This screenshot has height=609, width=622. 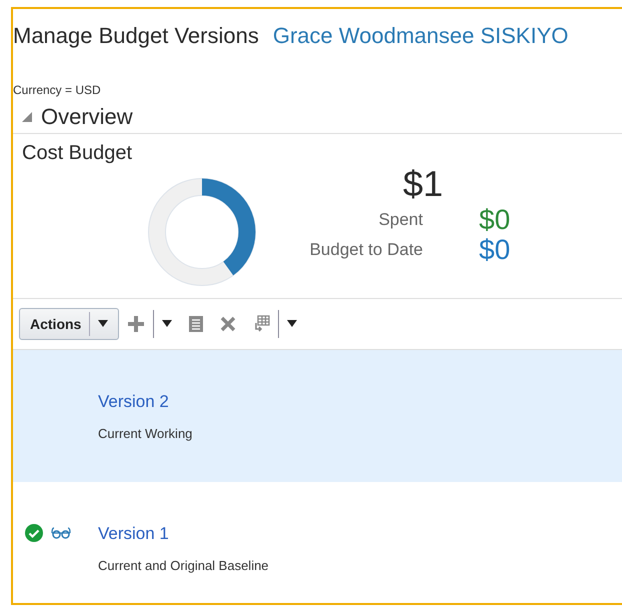 What do you see at coordinates (423, 184) in the screenshot?
I see `budget-total: $1` at bounding box center [423, 184].